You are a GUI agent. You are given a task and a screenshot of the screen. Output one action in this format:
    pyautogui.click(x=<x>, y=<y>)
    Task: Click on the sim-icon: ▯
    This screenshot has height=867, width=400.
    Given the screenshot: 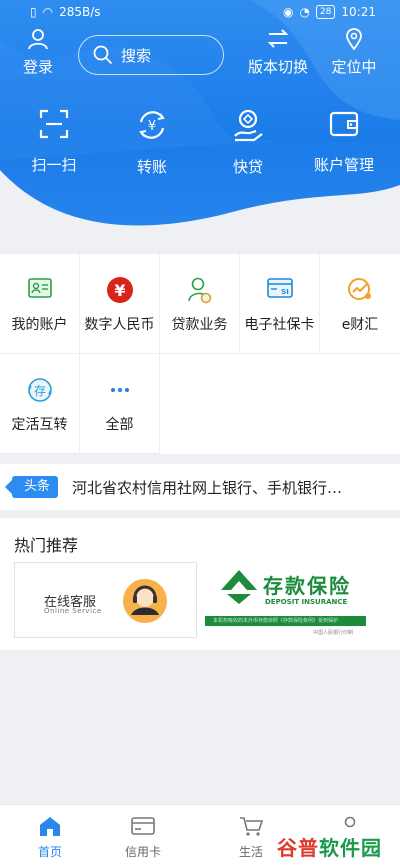 What is the action you would take?
    pyautogui.click(x=33, y=12)
    